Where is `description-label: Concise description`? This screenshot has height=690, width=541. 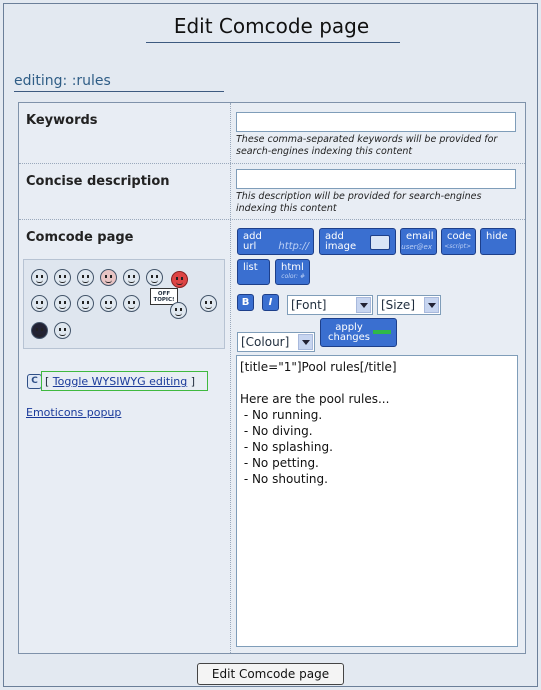 description-label: Concise description is located at coordinates (98, 181).